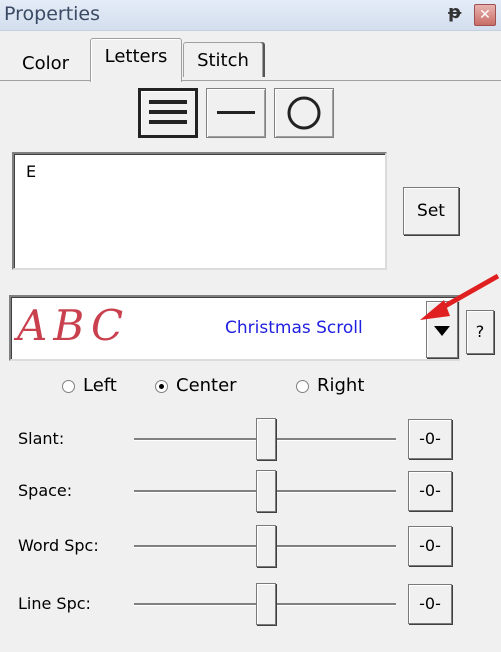  Describe the element at coordinates (430, 546) in the screenshot. I see `word-spacing-reset-button: -0-` at that location.